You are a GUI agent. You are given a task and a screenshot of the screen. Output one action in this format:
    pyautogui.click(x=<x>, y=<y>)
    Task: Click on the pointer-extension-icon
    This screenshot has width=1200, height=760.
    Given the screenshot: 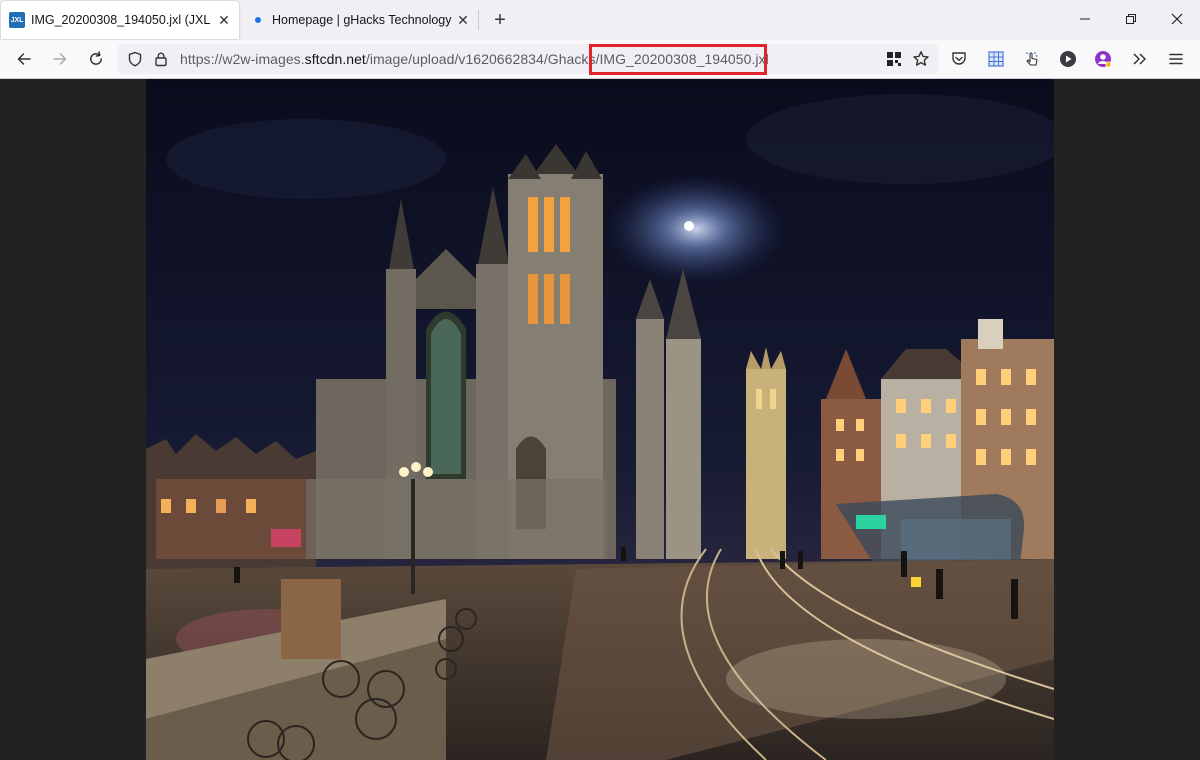 What is the action you would take?
    pyautogui.click(x=1032, y=59)
    